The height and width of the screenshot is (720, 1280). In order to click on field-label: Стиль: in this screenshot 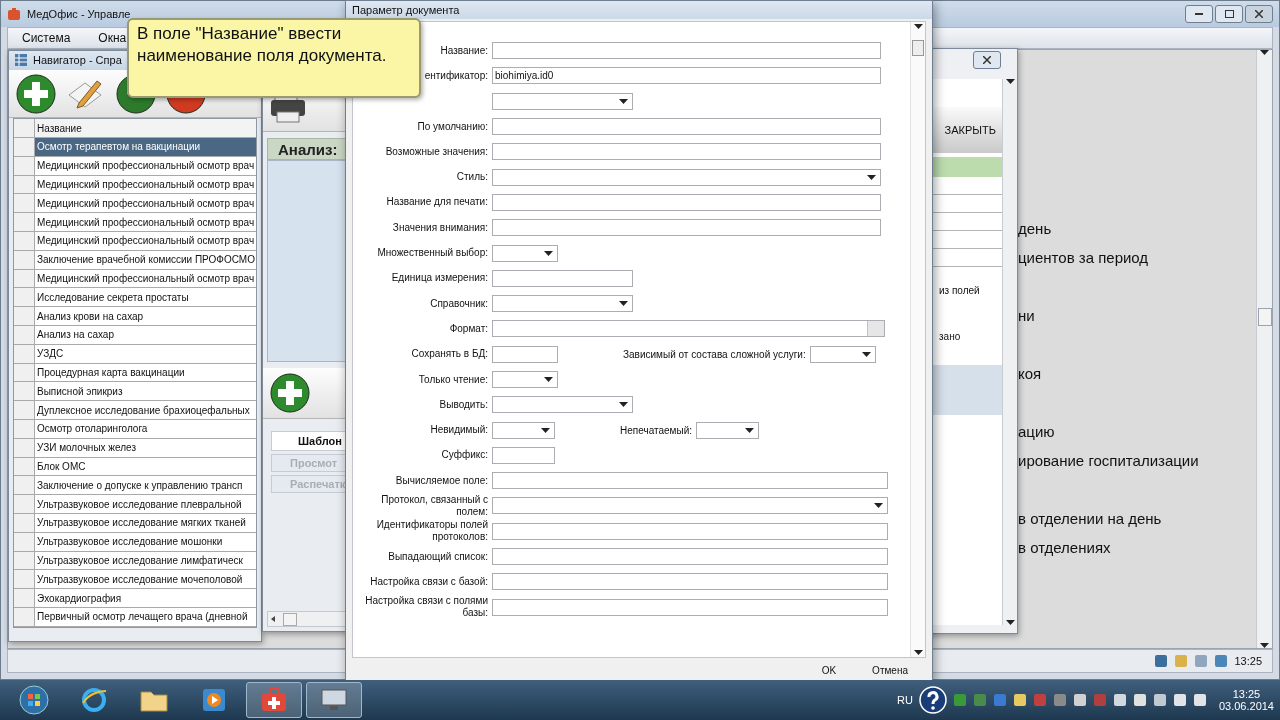, I will do `click(471, 177)`.